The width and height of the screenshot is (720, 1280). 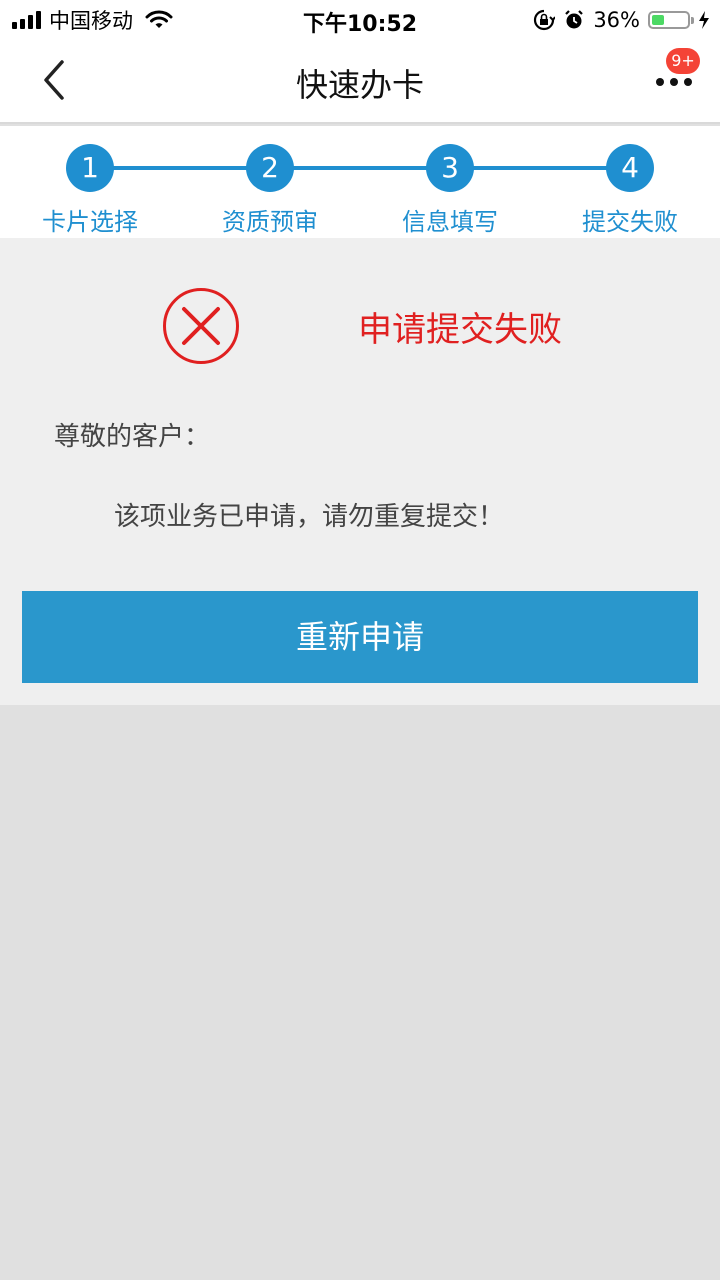 What do you see at coordinates (201, 326) in the screenshot?
I see `error-circle-x-icon` at bounding box center [201, 326].